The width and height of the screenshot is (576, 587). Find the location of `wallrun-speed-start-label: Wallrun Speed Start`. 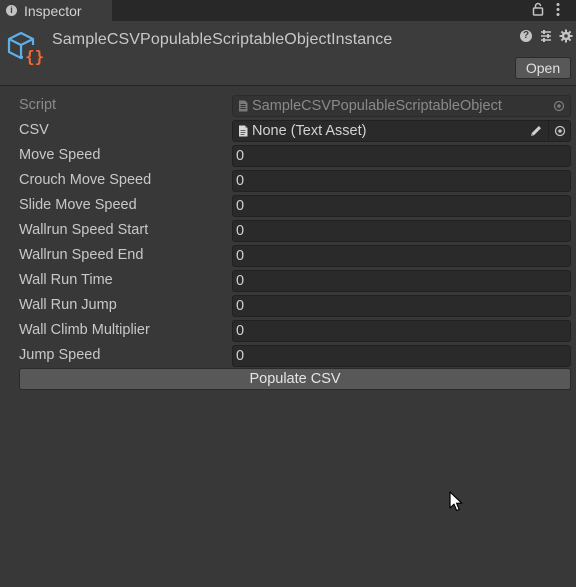

wallrun-speed-start-label: Wallrun Speed Start is located at coordinates (84, 230).